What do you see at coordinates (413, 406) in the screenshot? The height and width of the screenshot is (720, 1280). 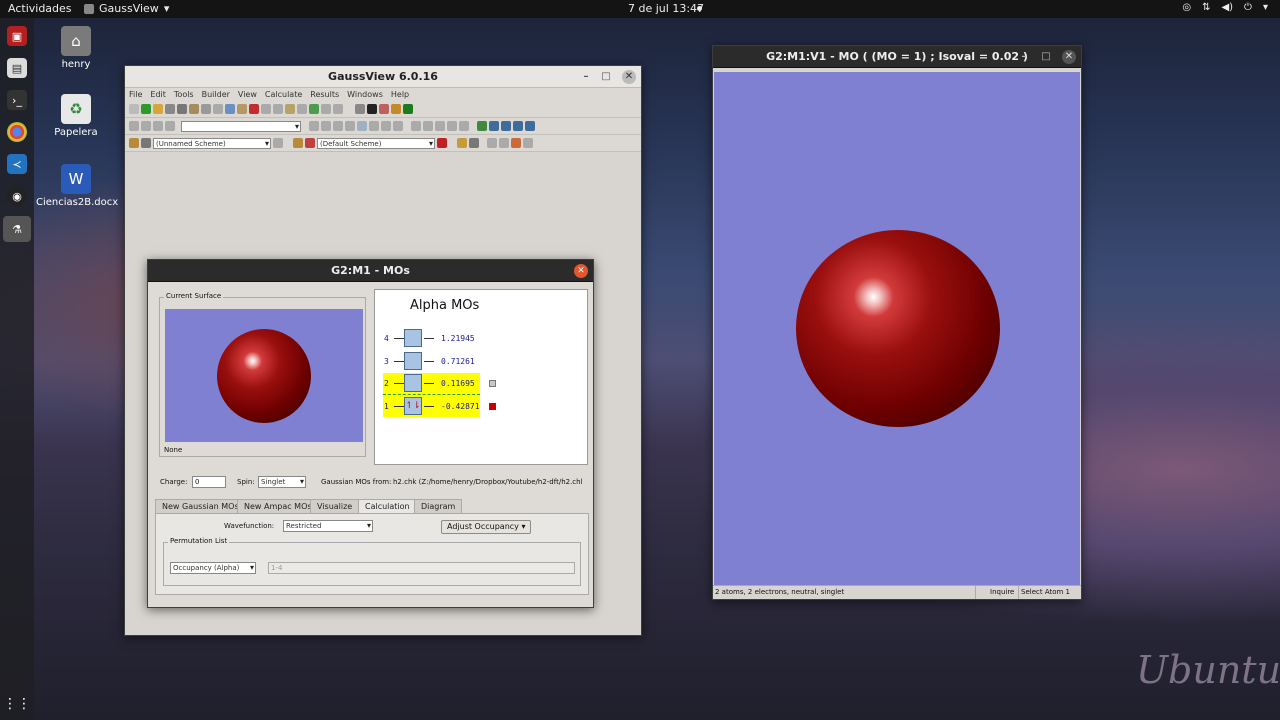 I see `mo-level-1: ↿⇂` at bounding box center [413, 406].